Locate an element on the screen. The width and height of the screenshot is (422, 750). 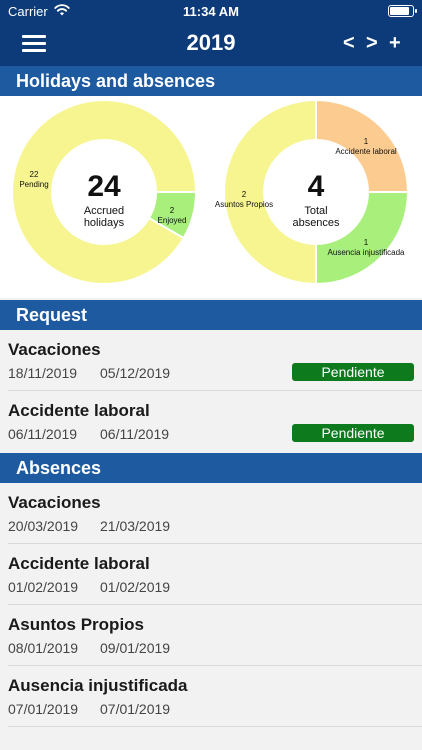
request-end-date: 06/11/2019 is located at coordinates (135, 434).